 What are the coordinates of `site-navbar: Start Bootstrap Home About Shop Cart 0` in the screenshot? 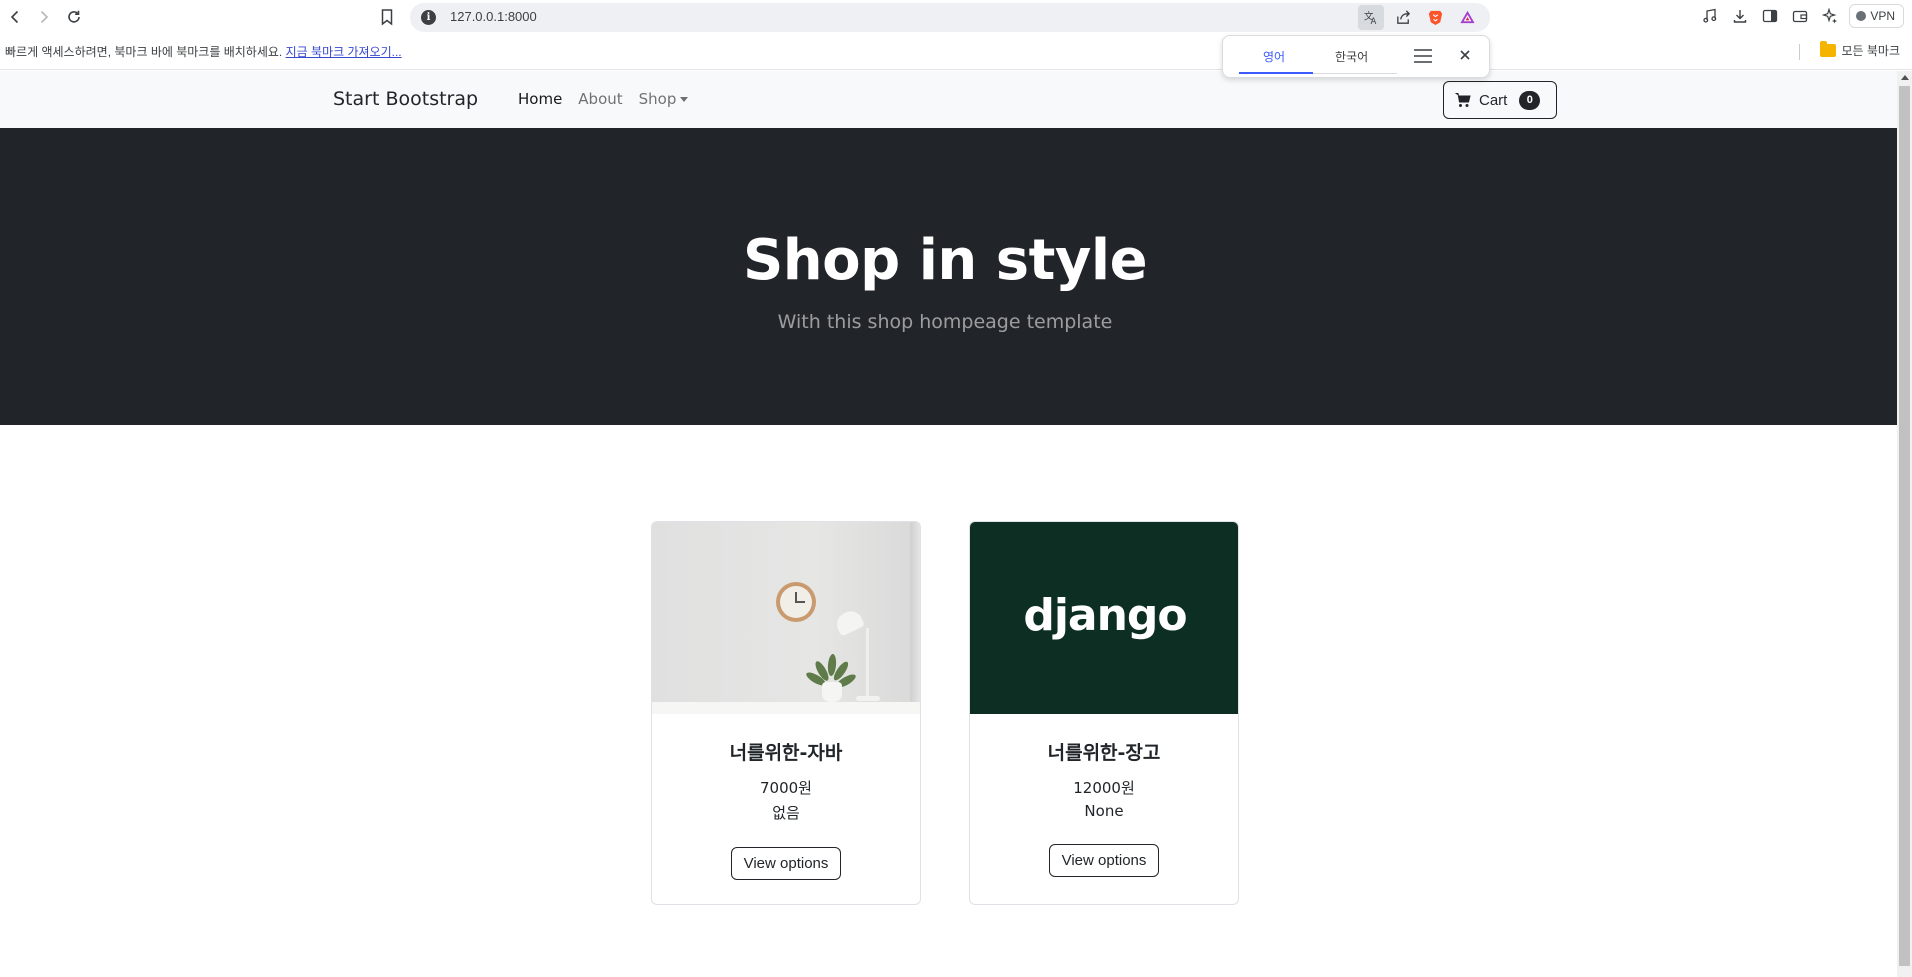 It's located at (948, 99).